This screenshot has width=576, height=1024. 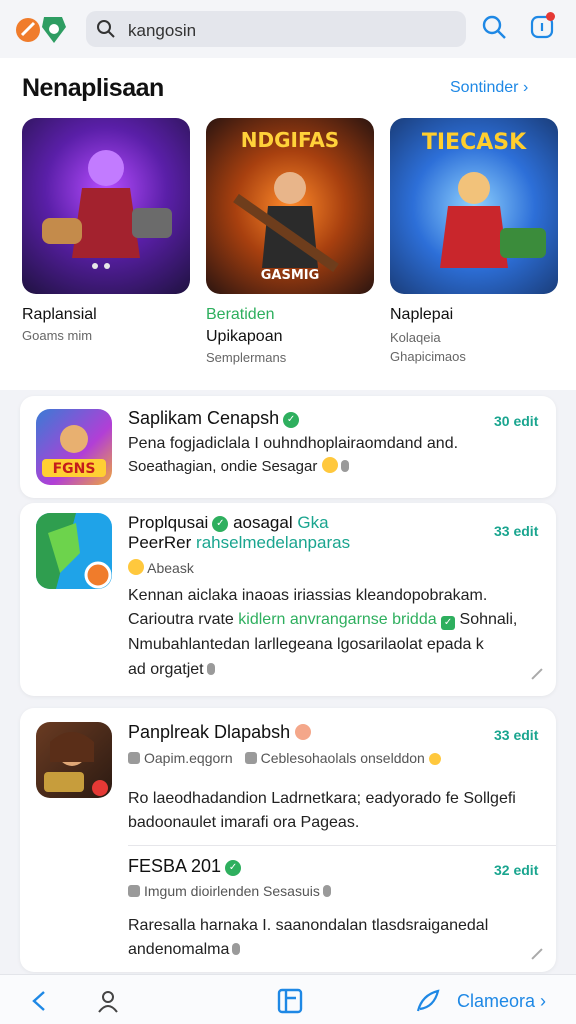 I want to click on app-icon-label: FGNS, so click(x=74, y=469).